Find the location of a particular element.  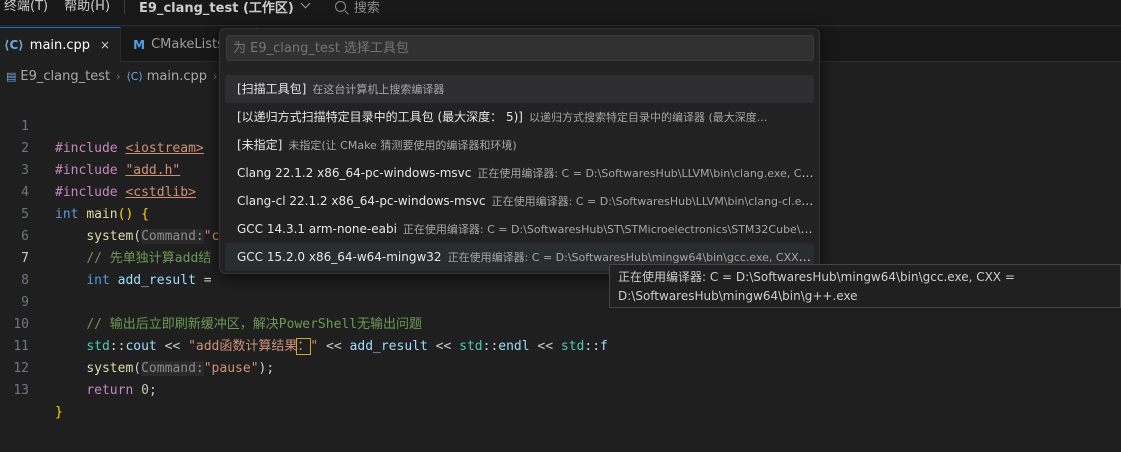

search-icon is located at coordinates (340, 6).